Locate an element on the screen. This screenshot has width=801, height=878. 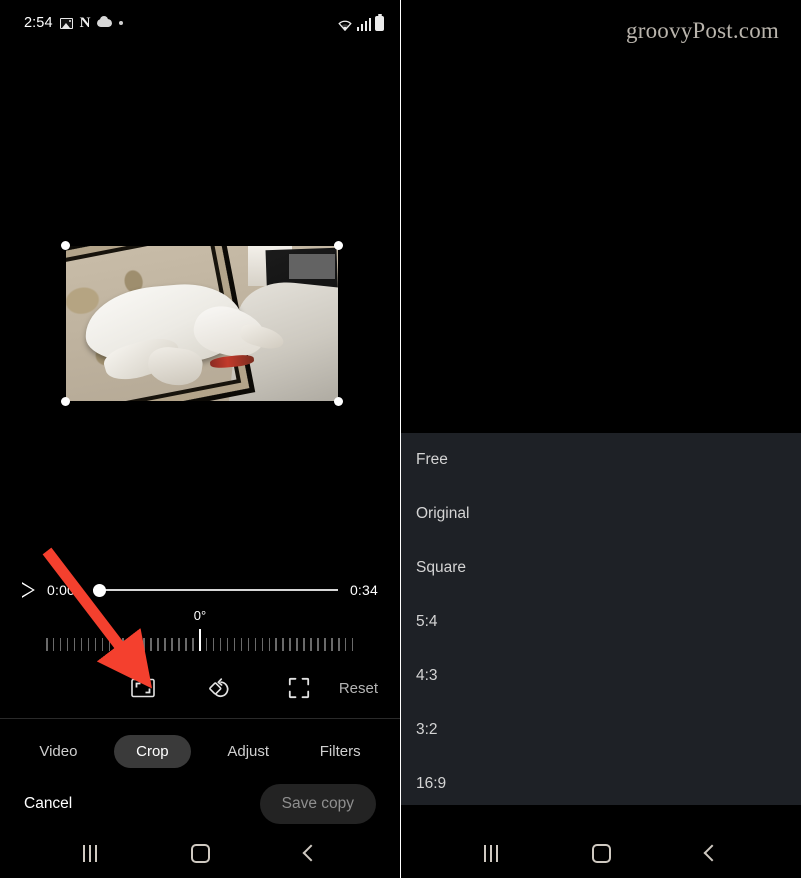
crop-handle-top-right is located at coordinates (338, 245).